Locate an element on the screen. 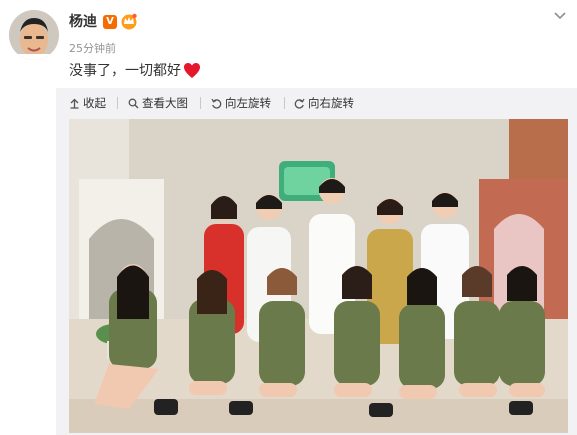 This screenshot has height=435, width=577. rotate-right-button: 向右旋转 is located at coordinates (324, 103).